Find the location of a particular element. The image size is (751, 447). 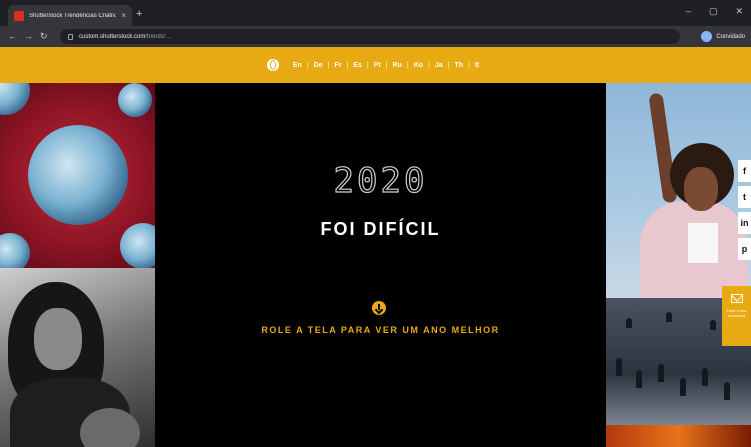

new-tab-button: + is located at coordinates (139, 14).